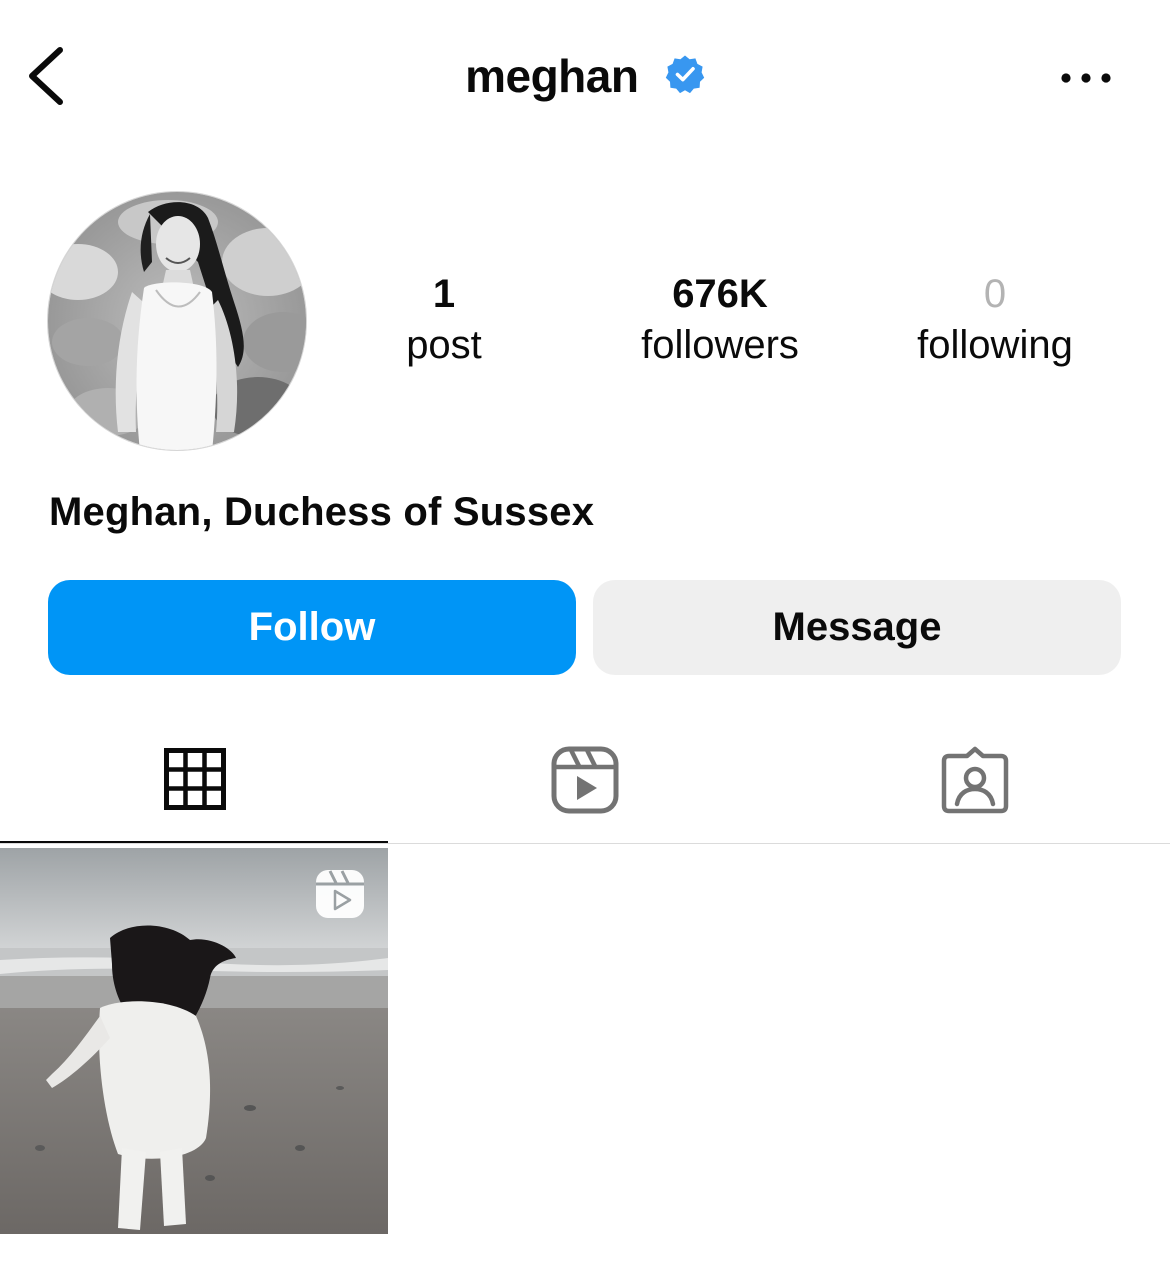  I want to click on profile-header: meghan, so click(585, 75).